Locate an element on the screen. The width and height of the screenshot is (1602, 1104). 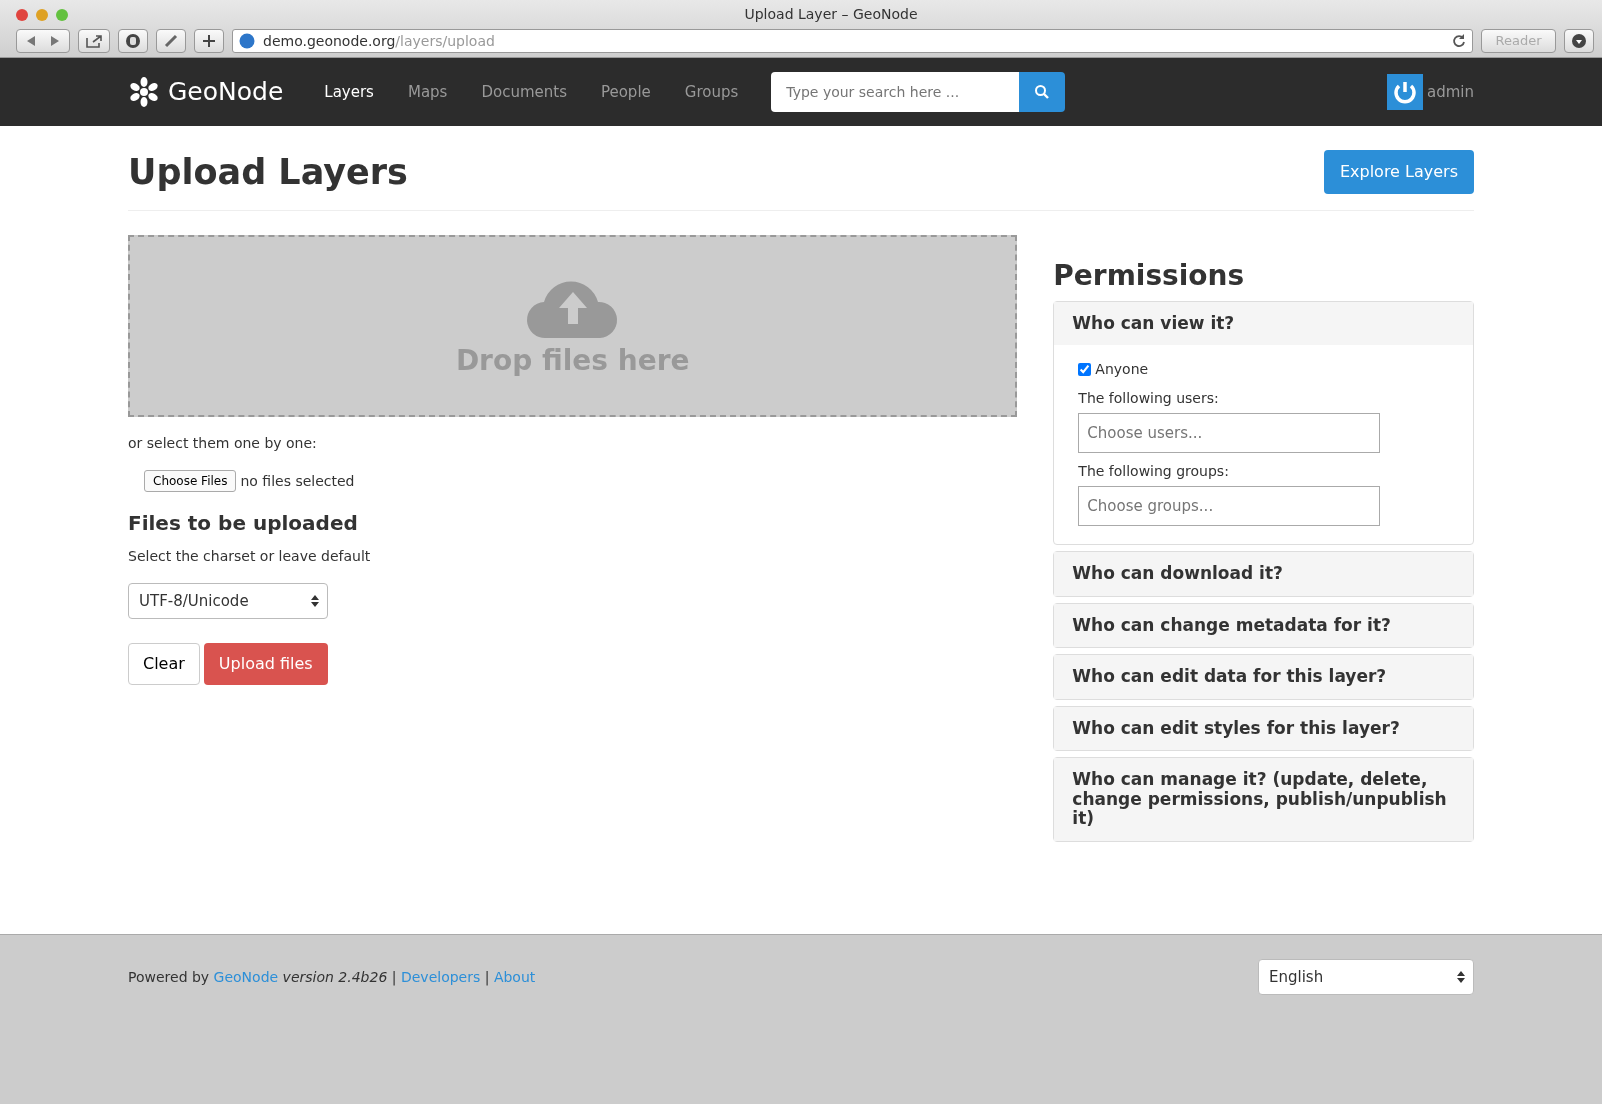
share-icon is located at coordinates (94, 41).